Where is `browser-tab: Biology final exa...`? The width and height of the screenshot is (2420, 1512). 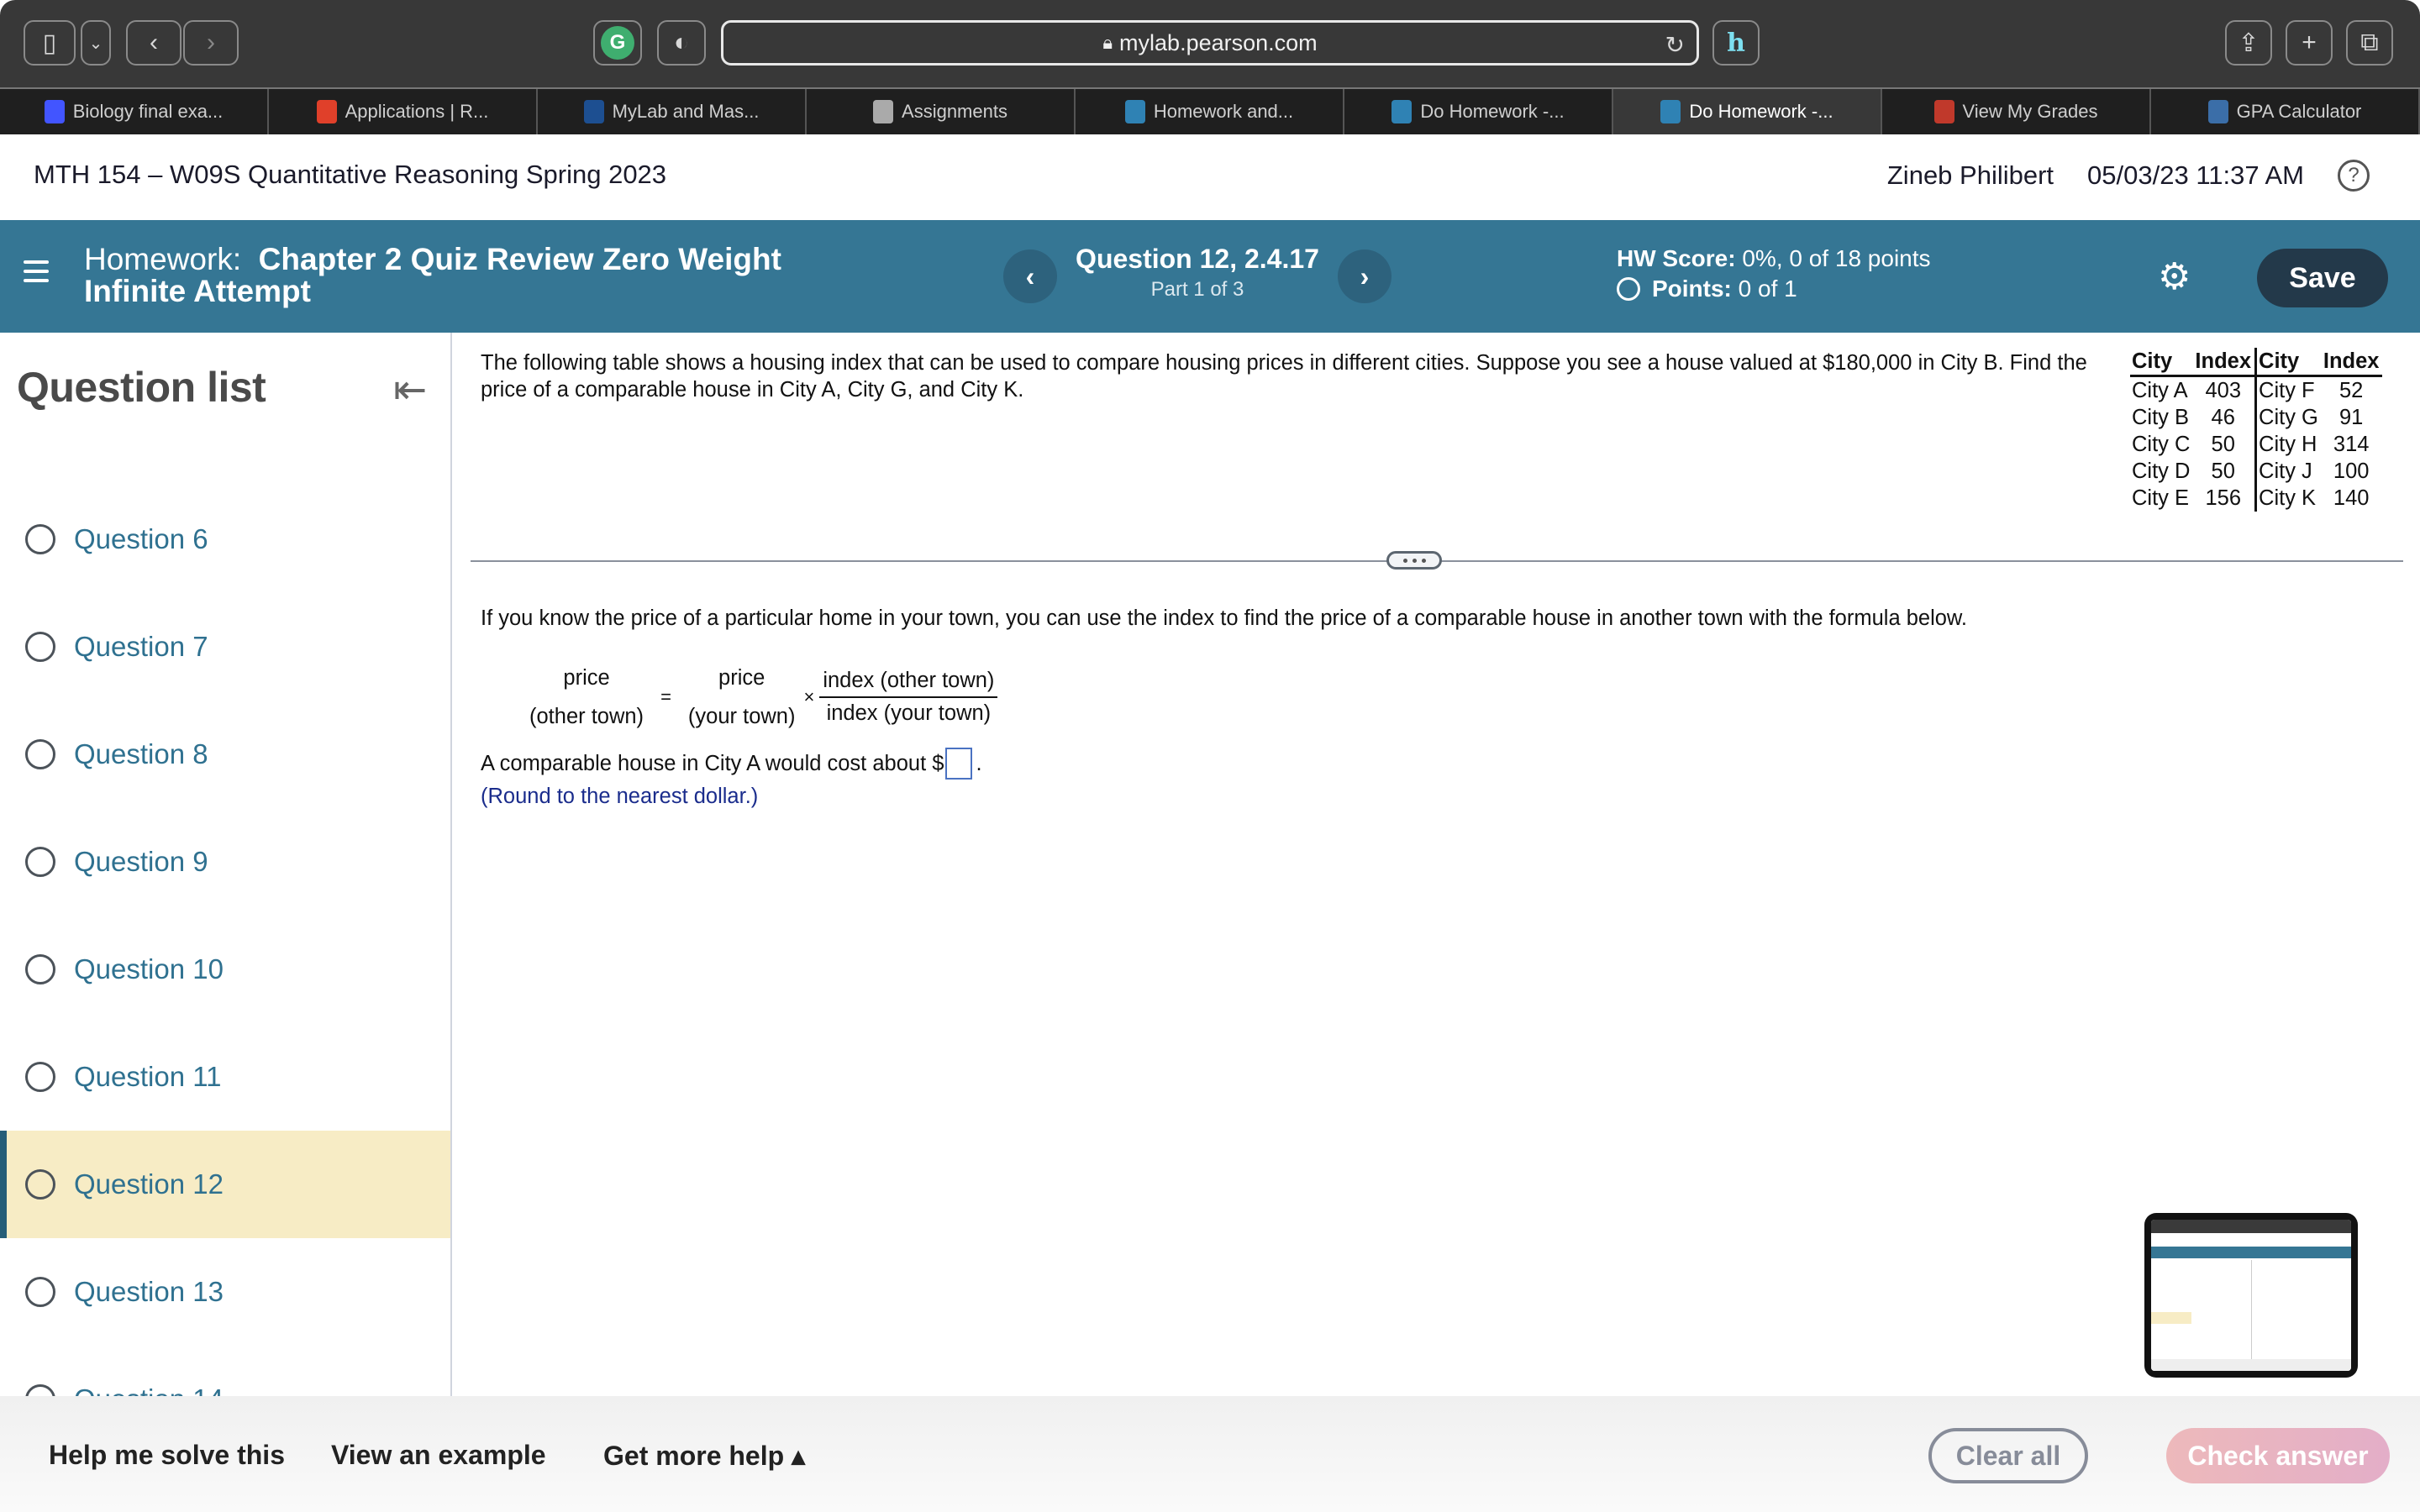 browser-tab: Biology final exa... is located at coordinates (134, 111).